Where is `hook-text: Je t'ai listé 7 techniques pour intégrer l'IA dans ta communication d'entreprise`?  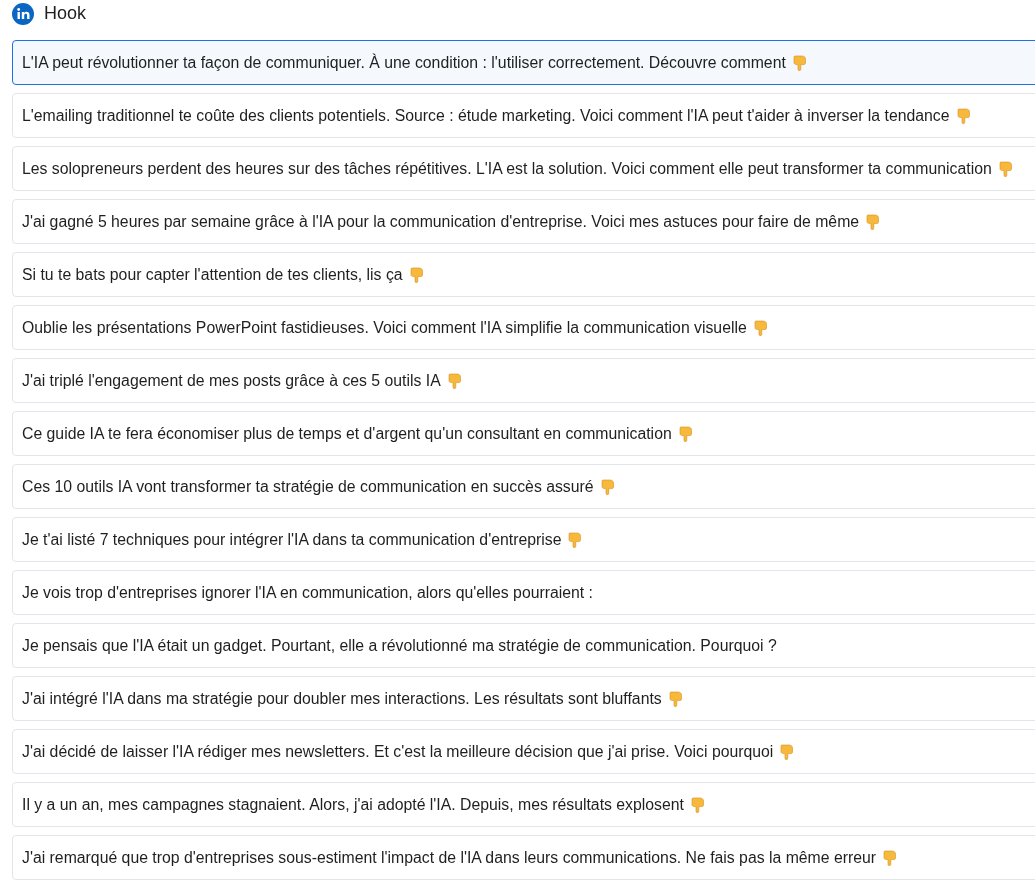
hook-text: Je t'ai listé 7 techniques pour intégrer l'IA dans ta communication d'entreprise is located at coordinates (292, 539).